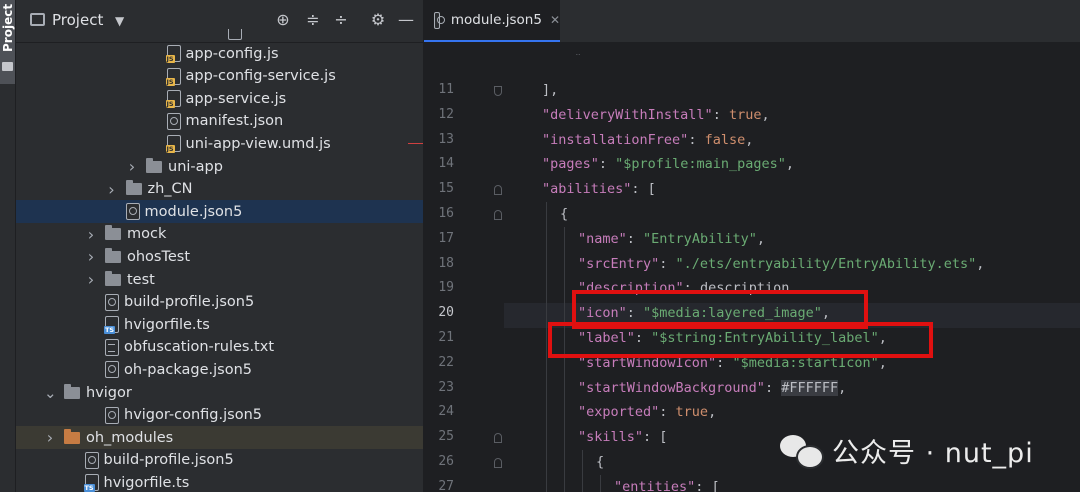  What do you see at coordinates (37, 19) in the screenshot?
I see `project-view-icon` at bounding box center [37, 19].